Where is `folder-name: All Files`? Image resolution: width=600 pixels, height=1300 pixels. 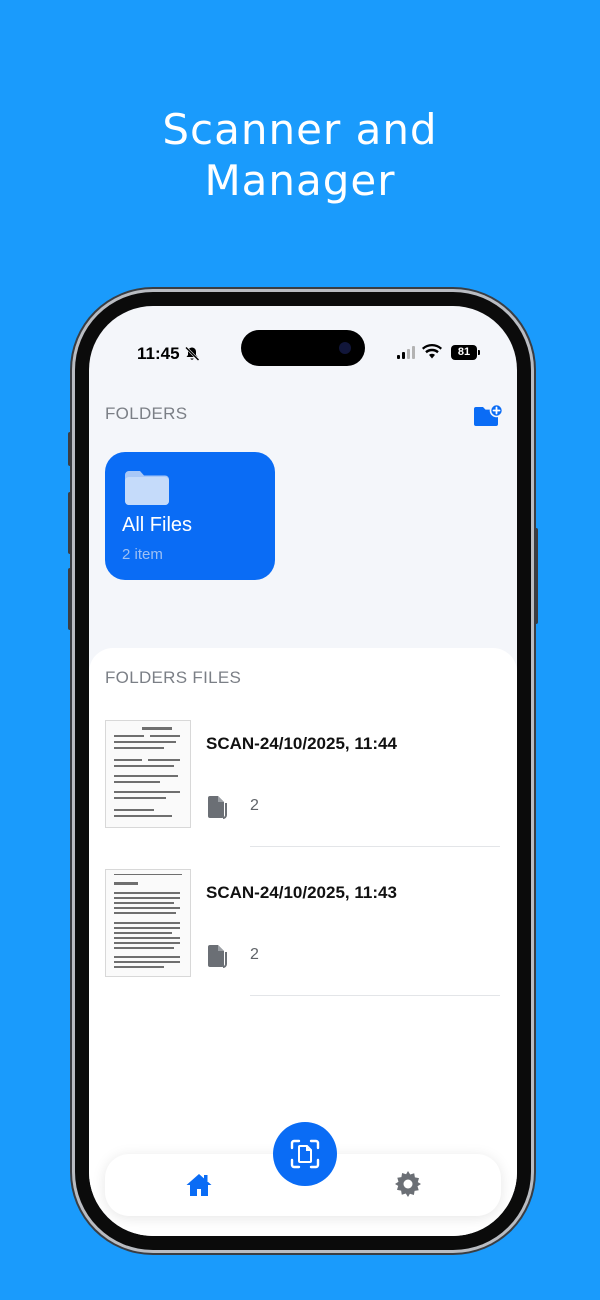
folder-name: All Files is located at coordinates (157, 525).